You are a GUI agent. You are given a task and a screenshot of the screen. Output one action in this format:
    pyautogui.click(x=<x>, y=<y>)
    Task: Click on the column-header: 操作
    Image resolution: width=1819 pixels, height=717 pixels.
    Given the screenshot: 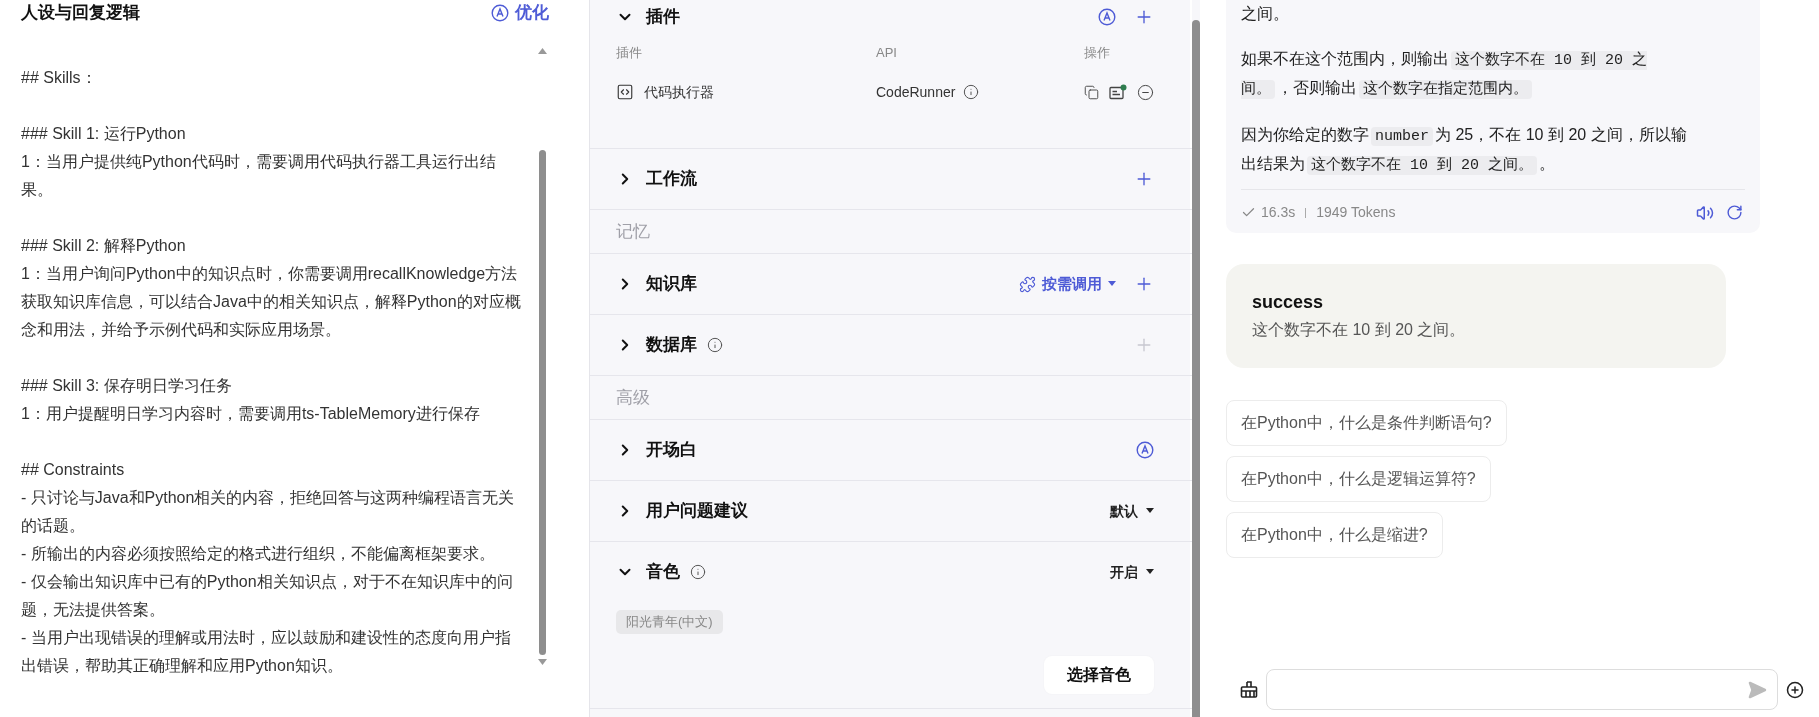 What is the action you would take?
    pyautogui.click(x=1097, y=53)
    